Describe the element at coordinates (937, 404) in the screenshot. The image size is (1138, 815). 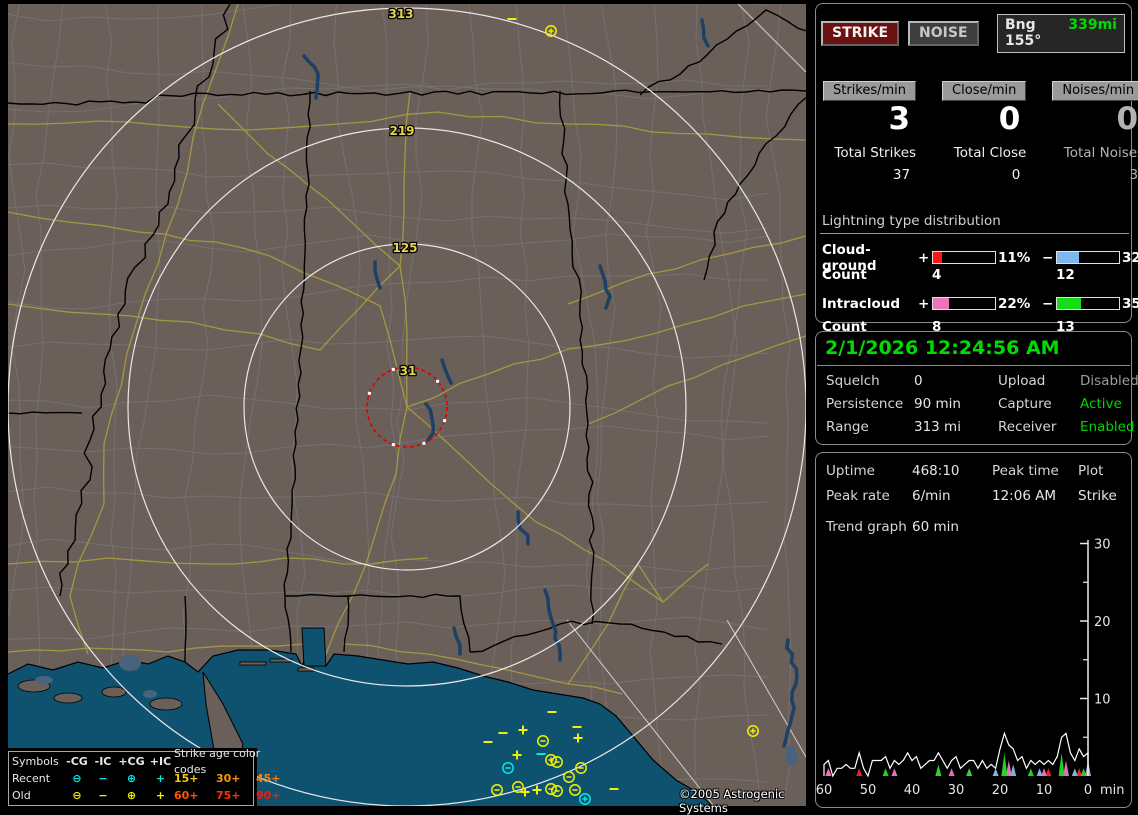
I see `persistence-value: 90 min` at that location.